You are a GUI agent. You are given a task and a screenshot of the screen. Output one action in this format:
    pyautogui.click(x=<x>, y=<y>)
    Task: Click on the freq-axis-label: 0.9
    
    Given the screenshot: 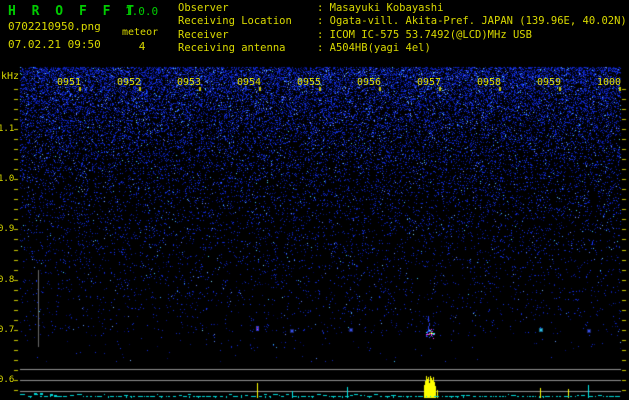 What is the action you would take?
    pyautogui.click(x=7, y=229)
    